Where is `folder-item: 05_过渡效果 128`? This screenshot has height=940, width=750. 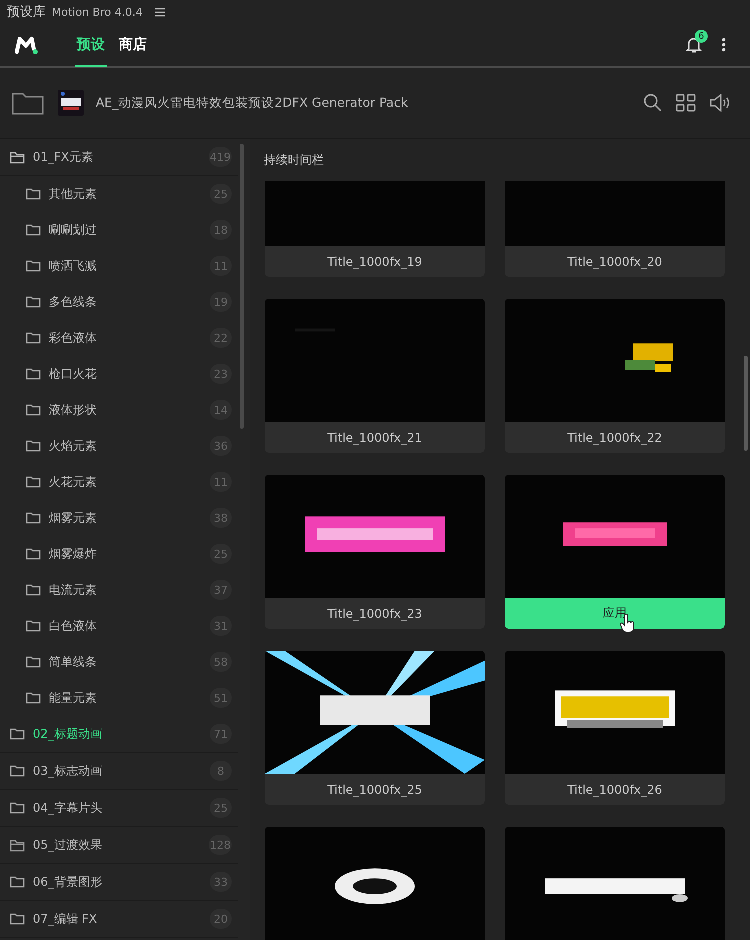 folder-item: 05_过渡效果 128 is located at coordinates (119, 845).